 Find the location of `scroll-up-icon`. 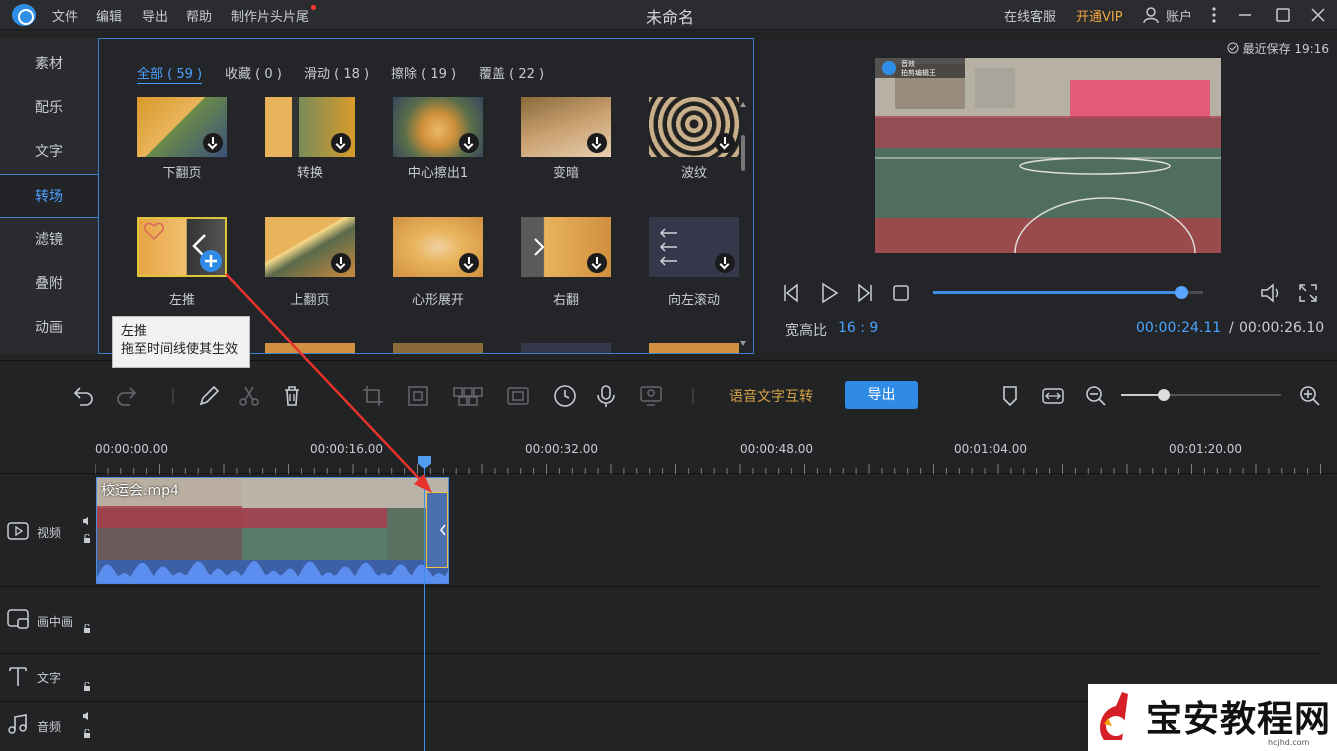

scroll-up-icon is located at coordinates (743, 105).